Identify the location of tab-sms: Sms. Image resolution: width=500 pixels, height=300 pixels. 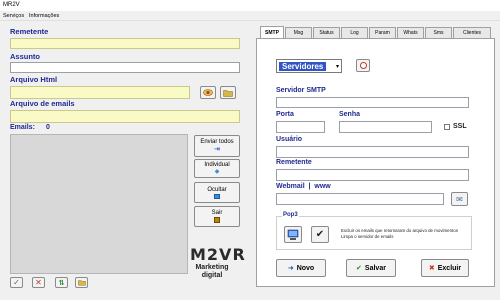
(438, 32).